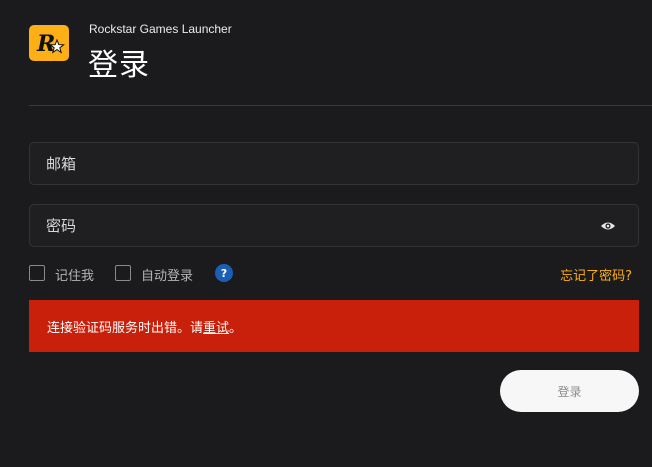  I want to click on divider, so click(340, 105).